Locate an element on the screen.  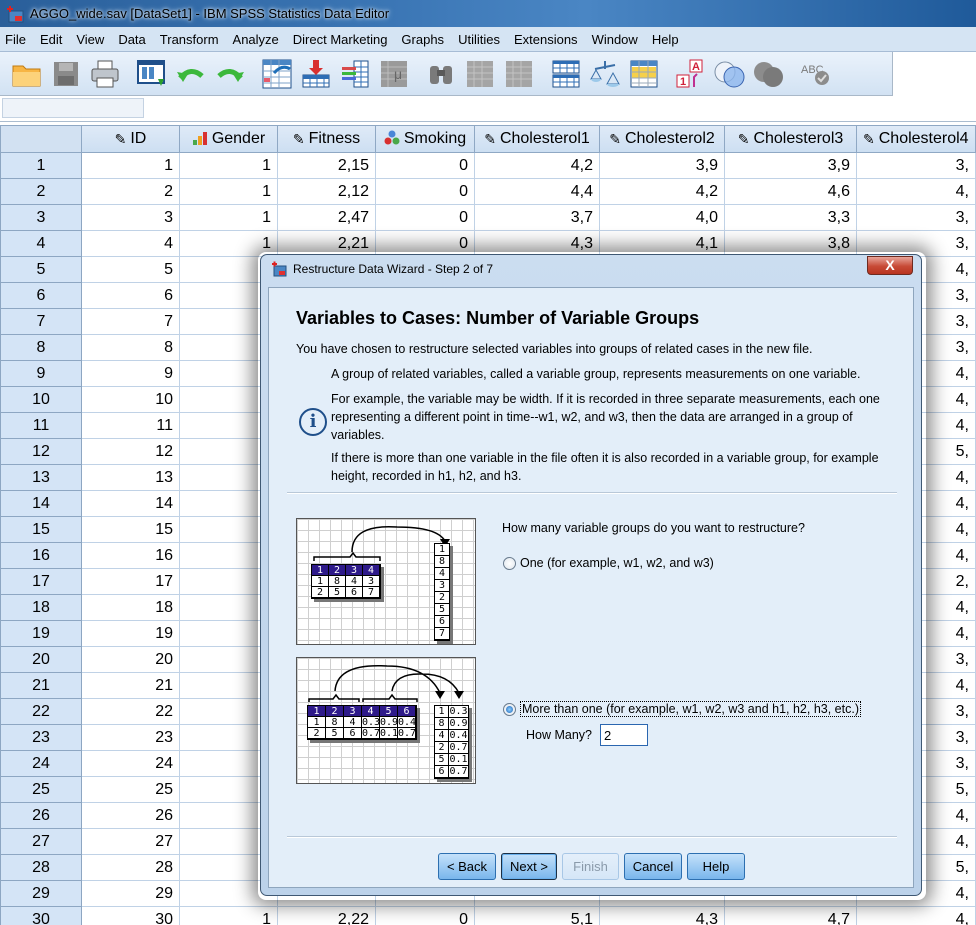
row-number: 17 is located at coordinates (41, 582).